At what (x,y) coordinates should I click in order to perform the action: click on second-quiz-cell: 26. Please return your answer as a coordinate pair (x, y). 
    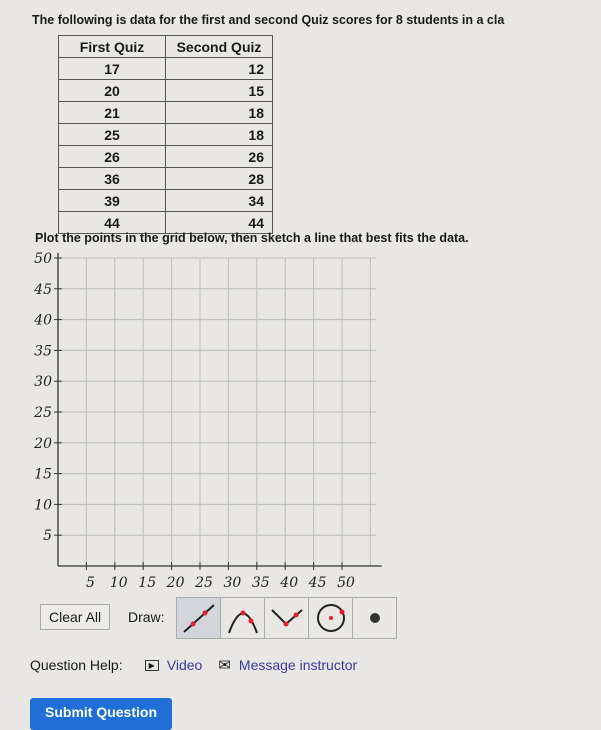
    Looking at the image, I should click on (219, 156).